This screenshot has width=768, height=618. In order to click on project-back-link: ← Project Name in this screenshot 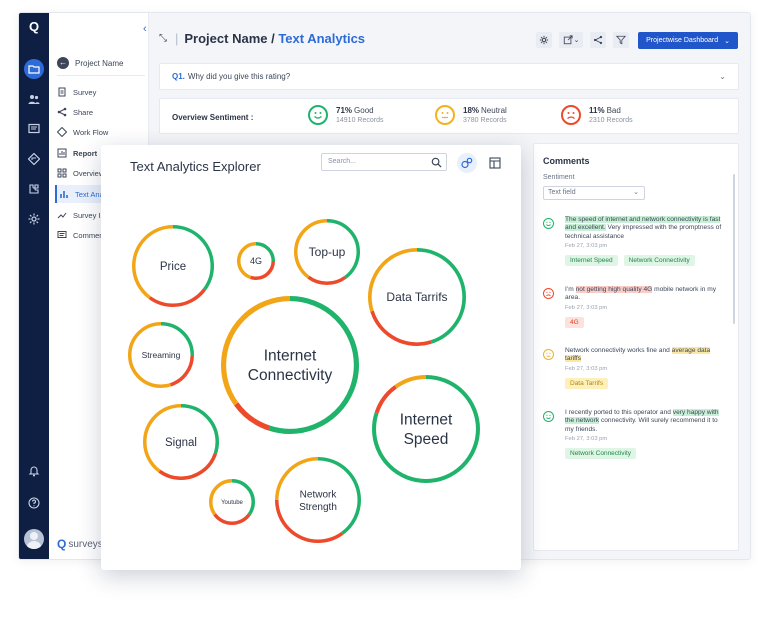, I will do `click(90, 63)`.